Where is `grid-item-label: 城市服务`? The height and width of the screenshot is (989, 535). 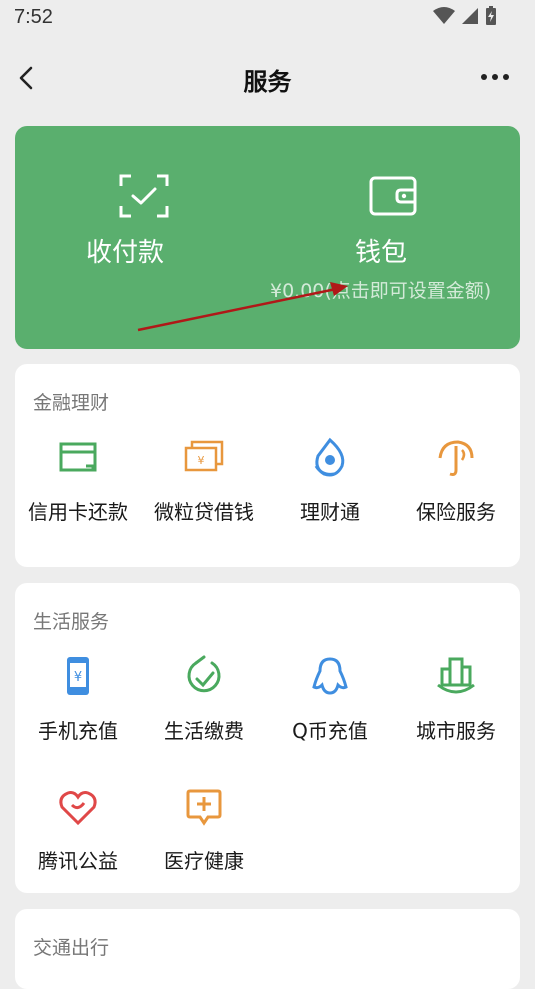
grid-item-label: 城市服务 is located at coordinates (456, 731).